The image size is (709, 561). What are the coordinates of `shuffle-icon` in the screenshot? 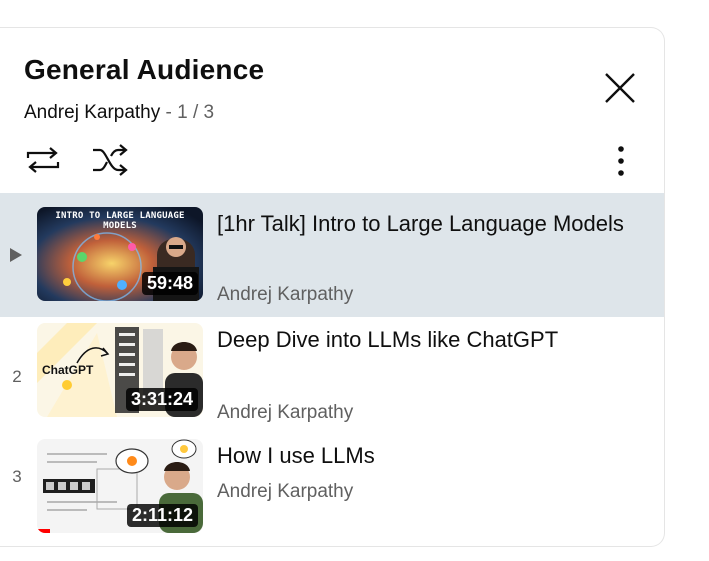 It's located at (110, 160).